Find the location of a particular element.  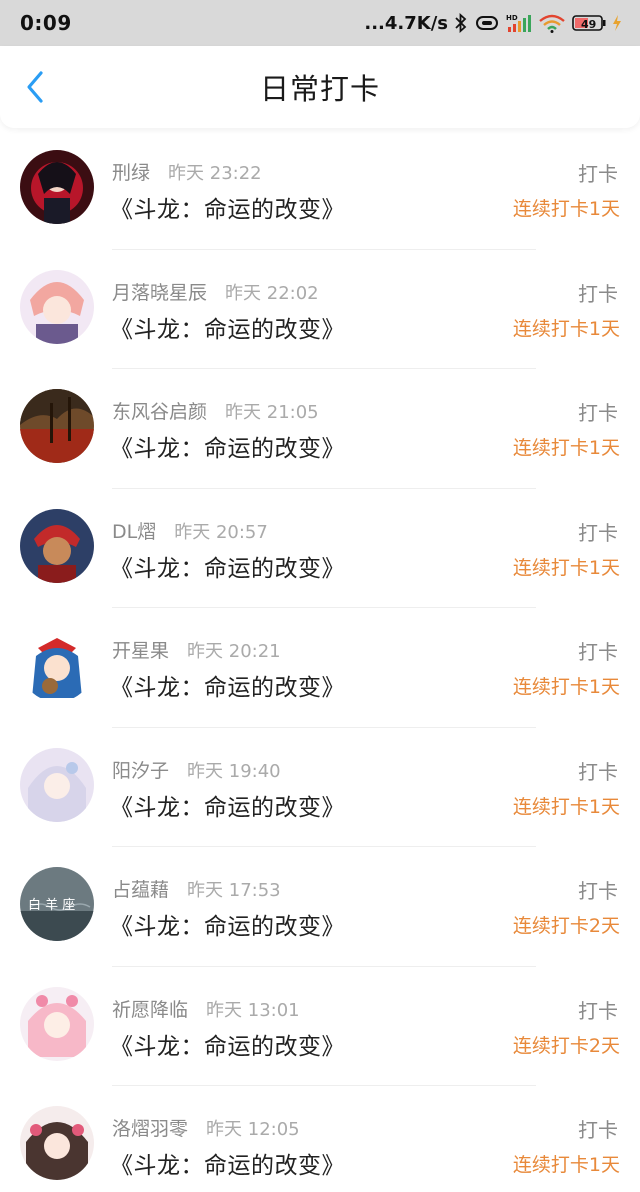

status-icons: ...4.7K/s HD 49 is located at coordinates (493, 23).